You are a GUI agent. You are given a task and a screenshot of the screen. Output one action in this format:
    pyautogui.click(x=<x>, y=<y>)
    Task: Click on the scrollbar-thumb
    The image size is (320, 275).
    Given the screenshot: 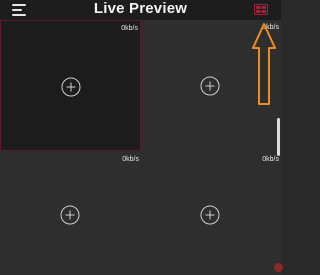 What is the action you would take?
    pyautogui.click(x=278, y=137)
    